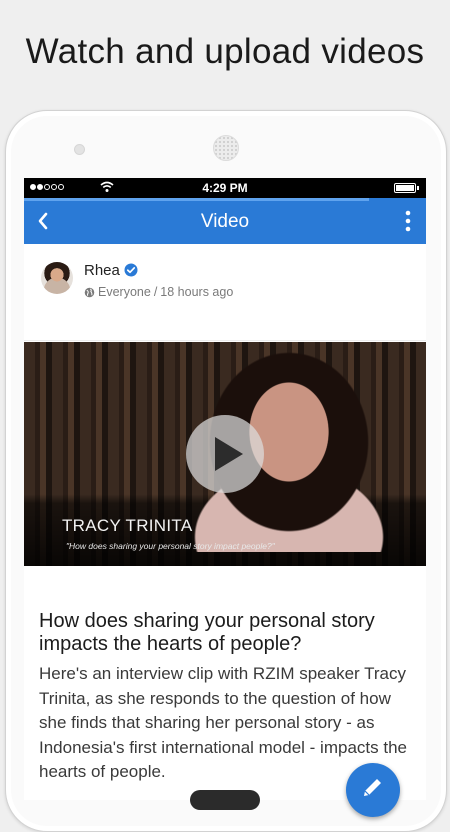 The height and width of the screenshot is (832, 450). I want to click on play-icon, so click(225, 454).